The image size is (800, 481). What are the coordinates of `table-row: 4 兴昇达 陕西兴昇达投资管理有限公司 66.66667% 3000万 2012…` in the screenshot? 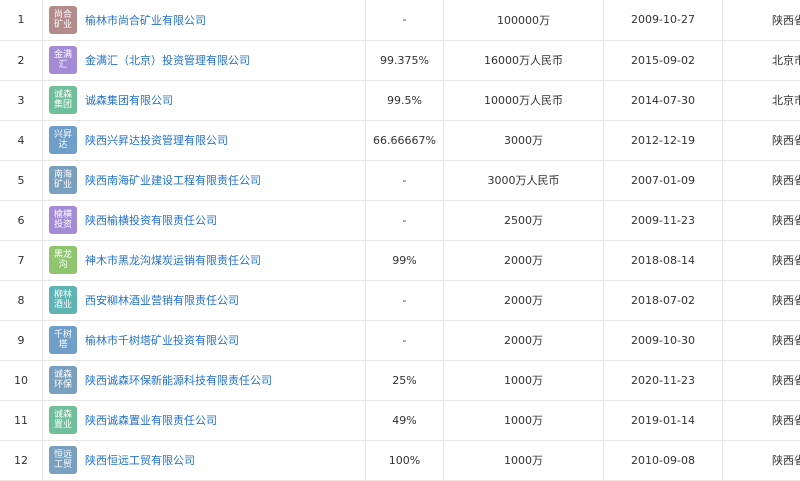 It's located at (400, 140).